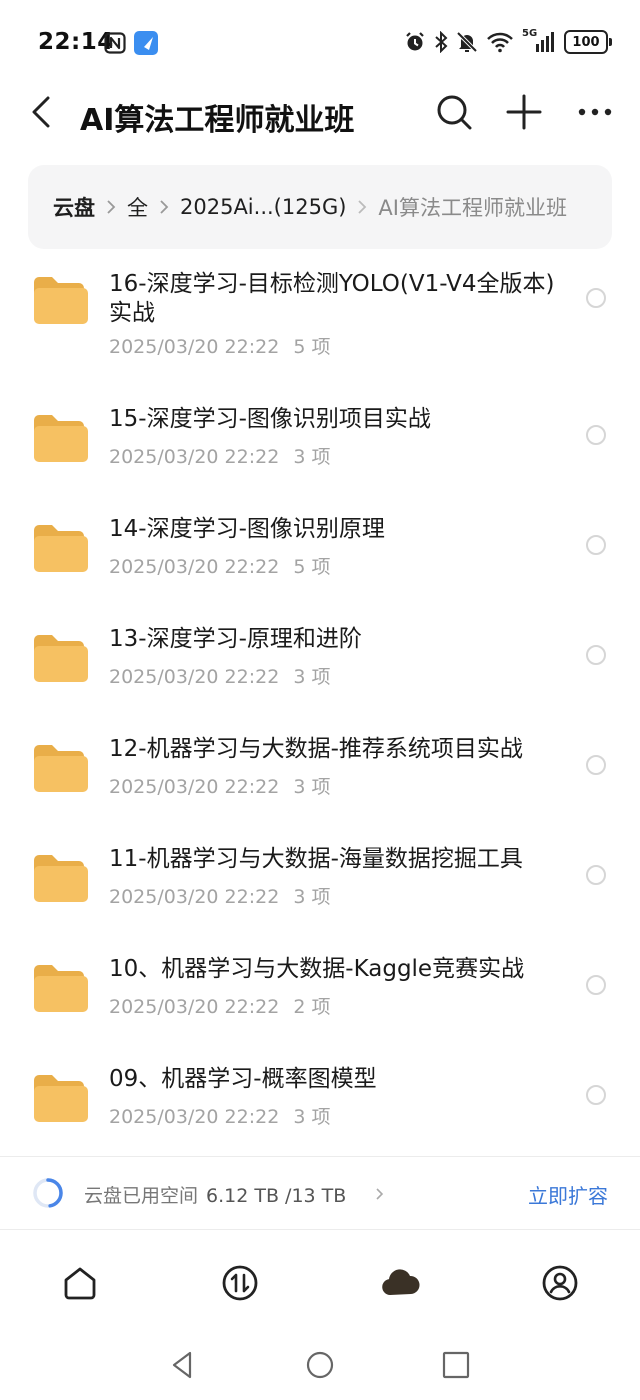 This screenshot has height=1400, width=640. Describe the element at coordinates (317, 969) in the screenshot. I see `file-name: 10、机器学习与大数据-Kaggle竞赛实战` at that location.